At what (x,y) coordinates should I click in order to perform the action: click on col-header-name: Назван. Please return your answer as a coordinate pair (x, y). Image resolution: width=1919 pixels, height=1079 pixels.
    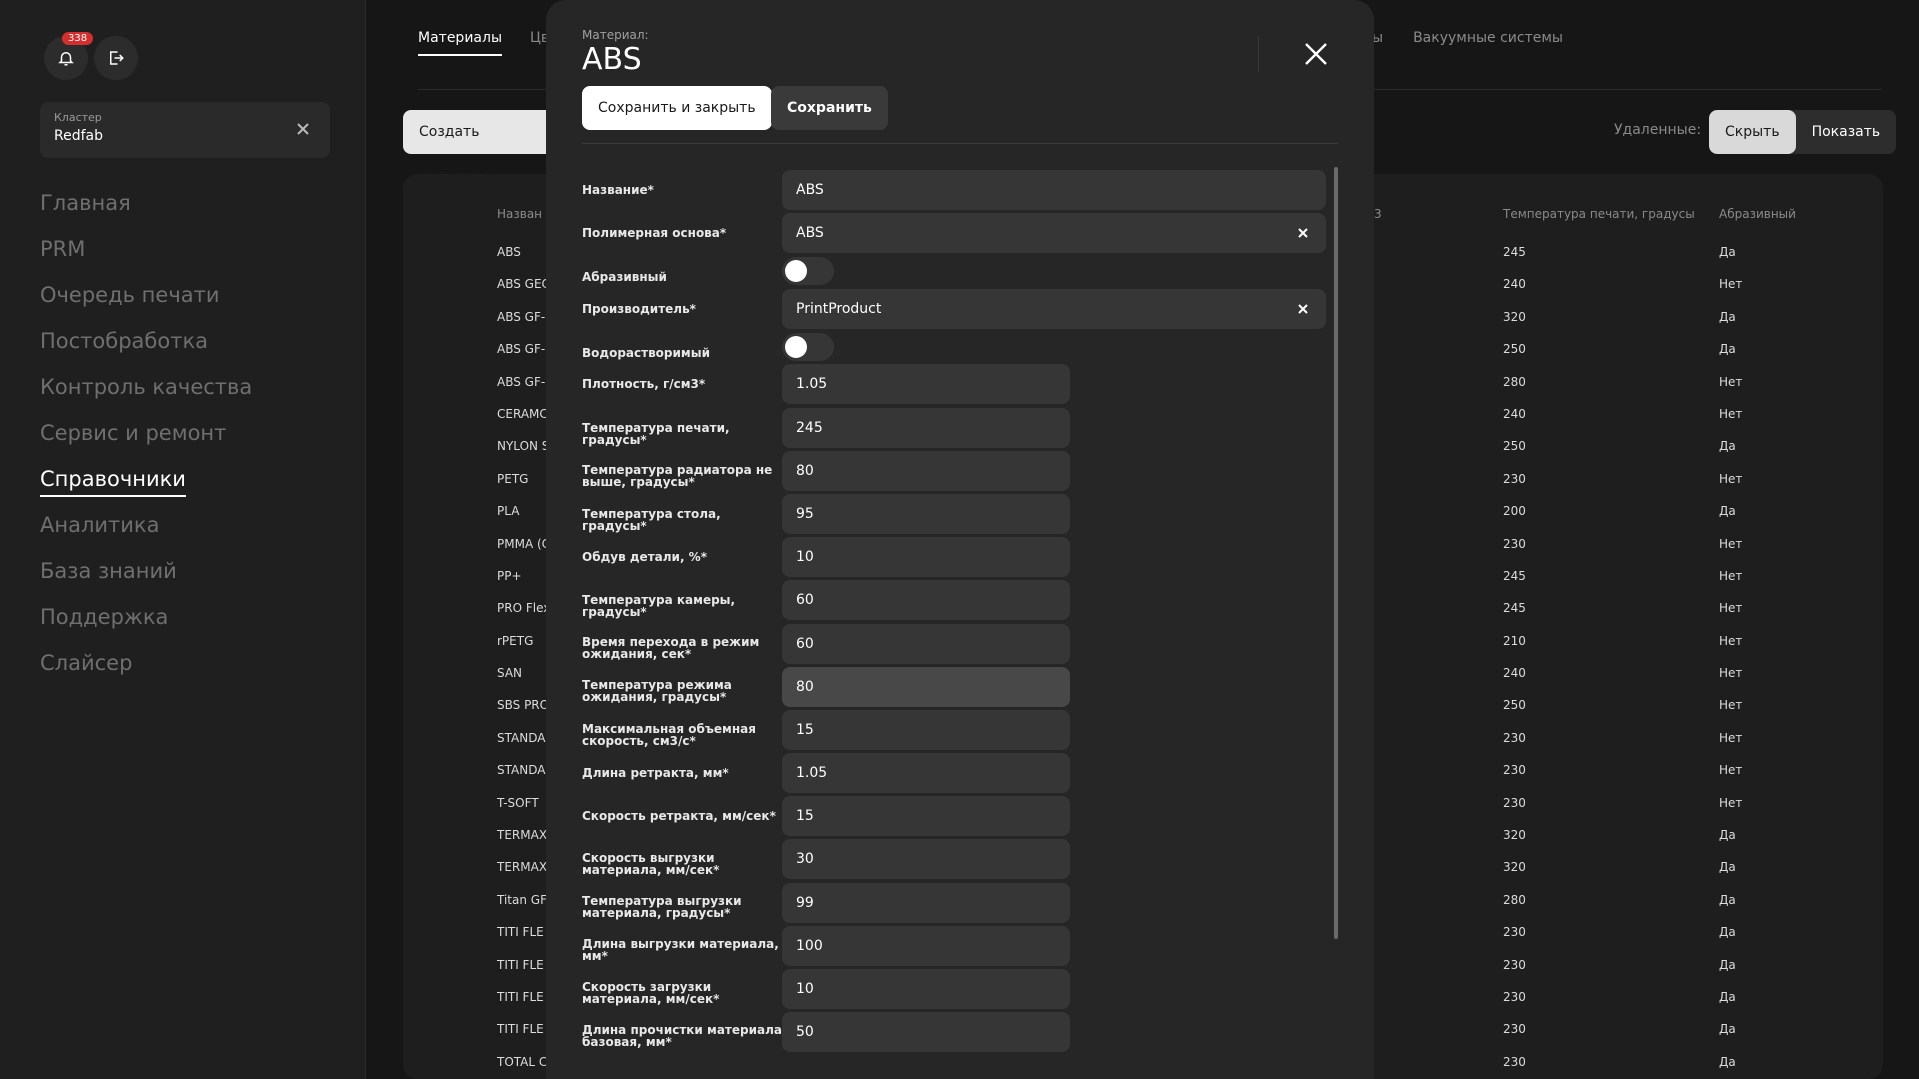
    Looking at the image, I should click on (519, 214).